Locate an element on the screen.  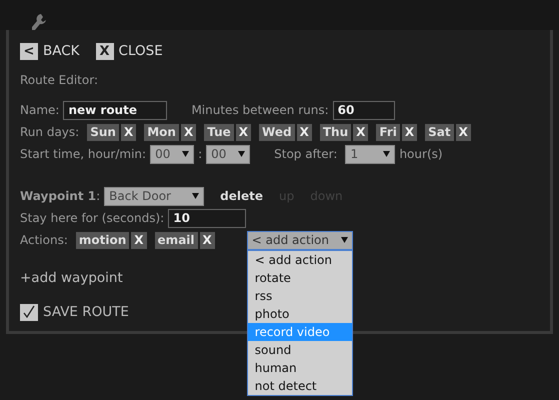
close-button: X CLOSE is located at coordinates (129, 51).